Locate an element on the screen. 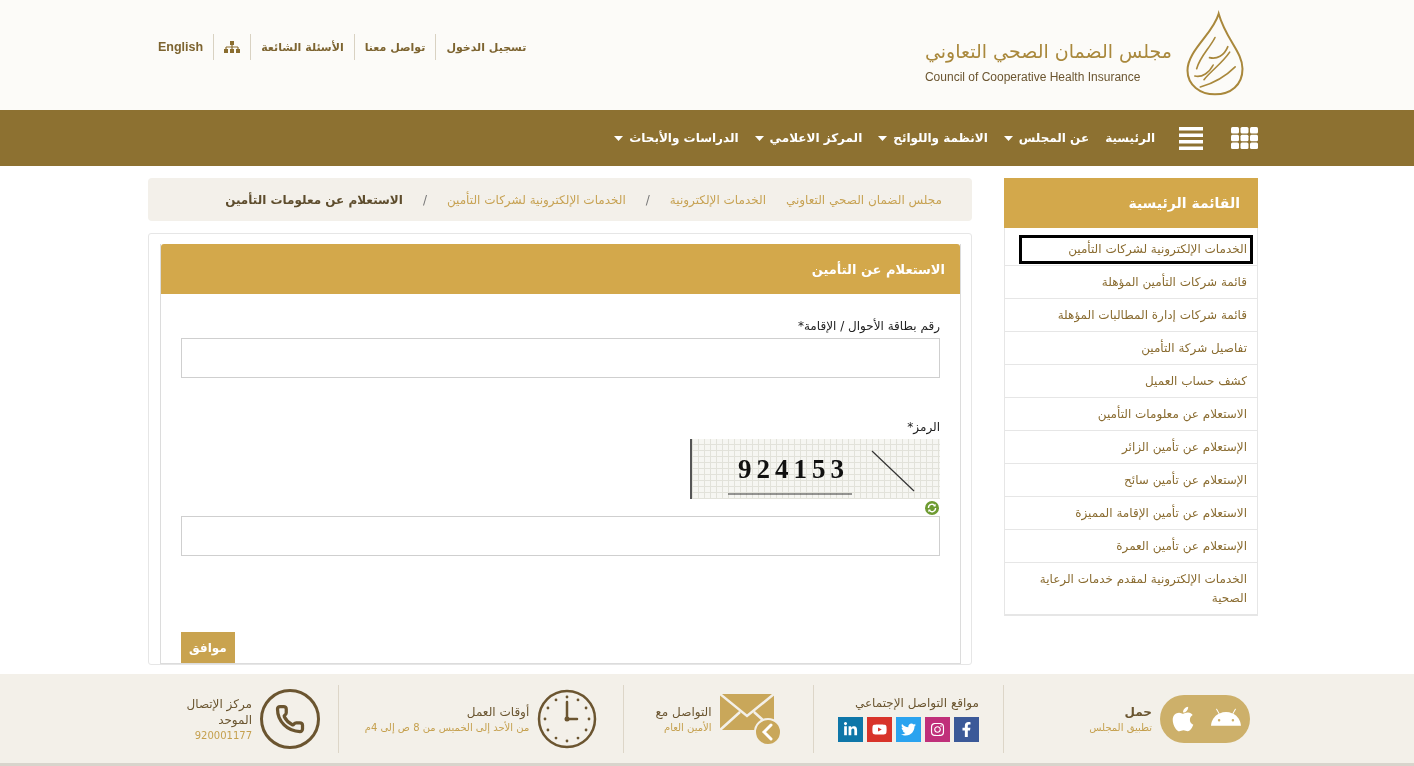 This screenshot has height=766, width=1414. facebook-icon is located at coordinates (966, 729).